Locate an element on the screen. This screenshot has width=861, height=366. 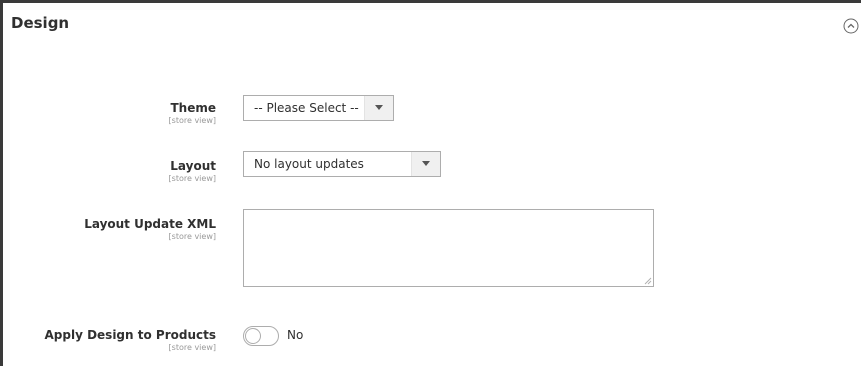
toggle-knob is located at coordinates (253, 336).